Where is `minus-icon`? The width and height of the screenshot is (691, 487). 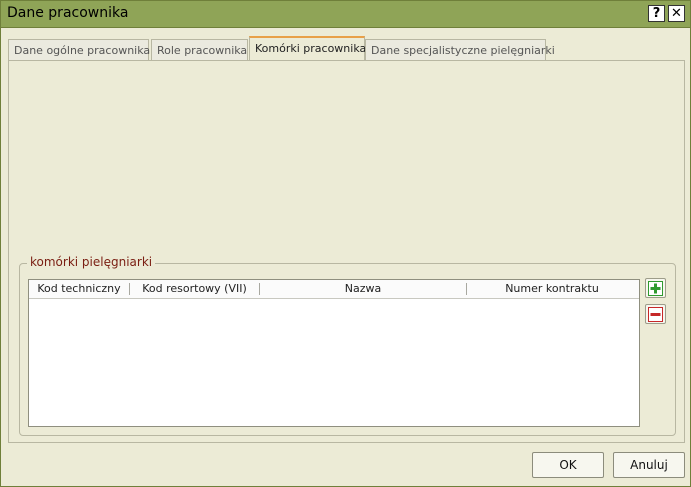
minus-icon is located at coordinates (655, 314).